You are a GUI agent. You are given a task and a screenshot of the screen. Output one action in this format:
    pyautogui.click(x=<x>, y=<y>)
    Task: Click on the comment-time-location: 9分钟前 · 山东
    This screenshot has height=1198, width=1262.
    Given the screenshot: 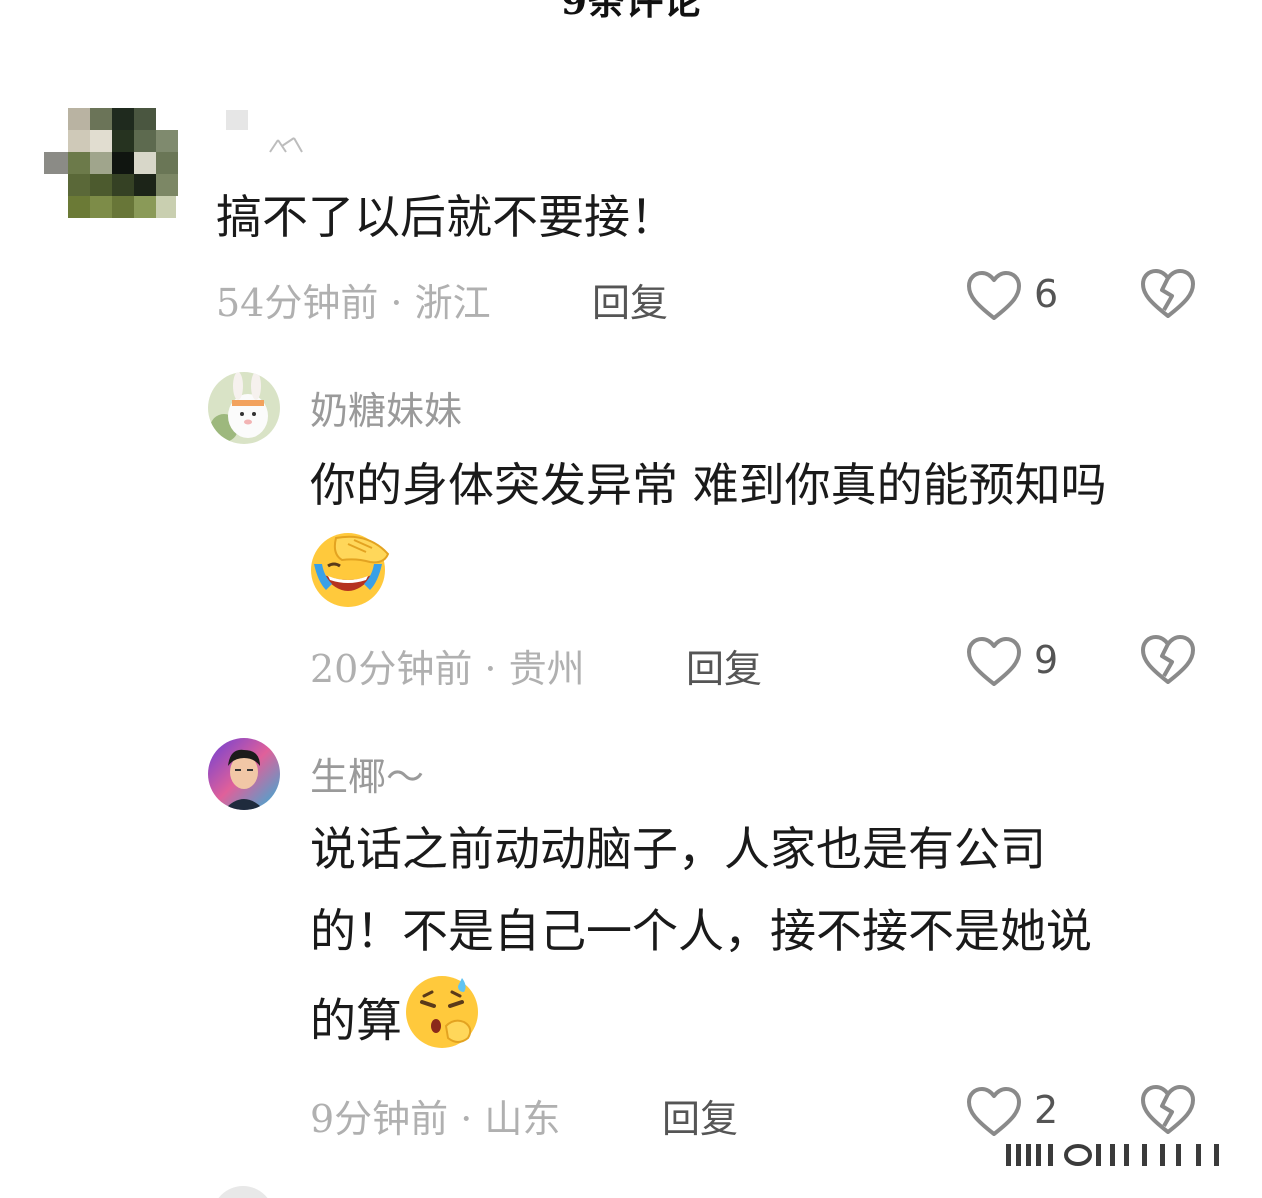 What is the action you would take?
    pyautogui.click(x=435, y=1119)
    